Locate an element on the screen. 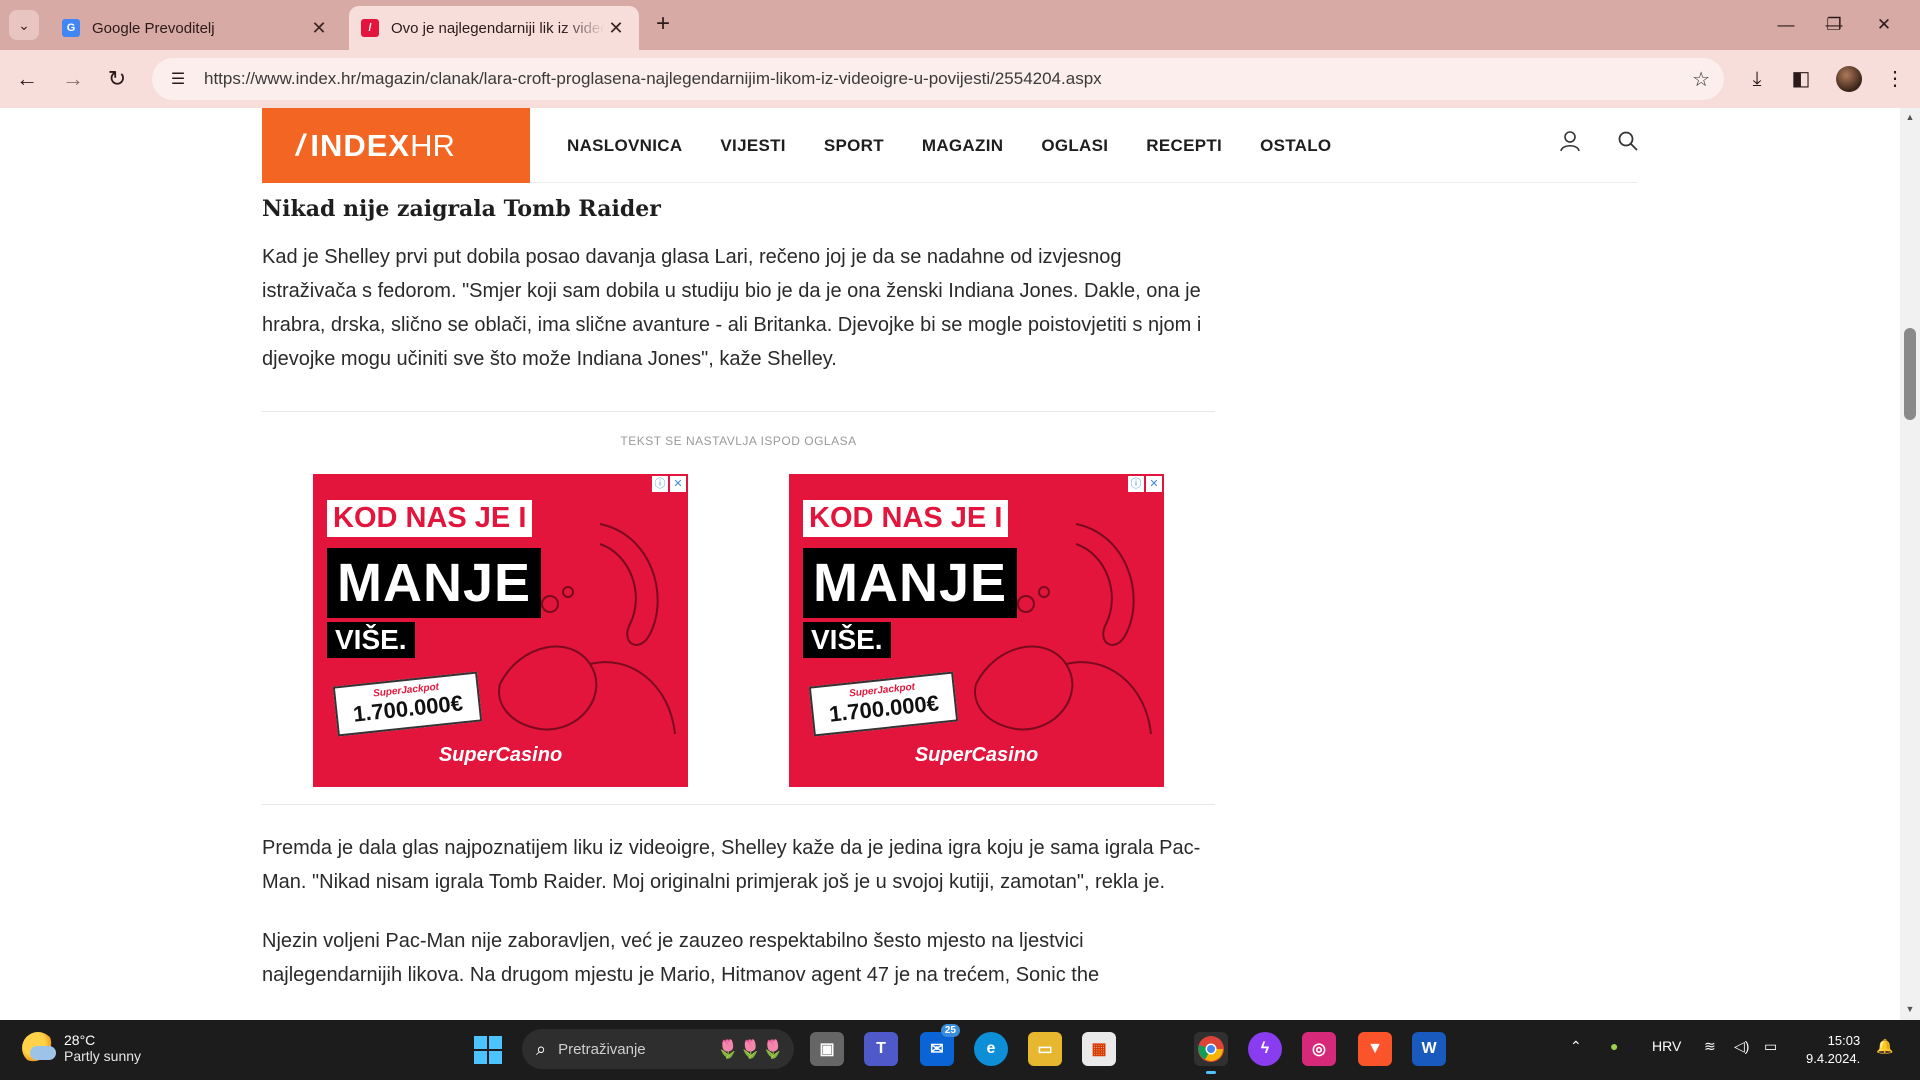  search-icon: ⌕ is located at coordinates (541, 1048).